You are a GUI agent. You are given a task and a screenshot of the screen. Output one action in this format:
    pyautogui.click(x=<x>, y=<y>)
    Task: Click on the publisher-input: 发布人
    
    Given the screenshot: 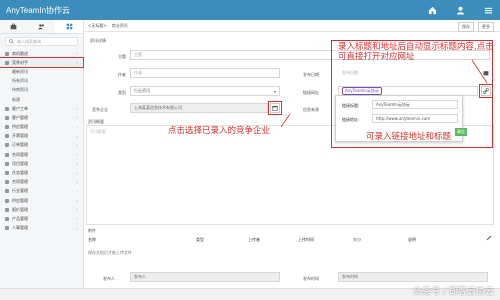 What is the action you would take?
    pyautogui.click(x=205, y=277)
    